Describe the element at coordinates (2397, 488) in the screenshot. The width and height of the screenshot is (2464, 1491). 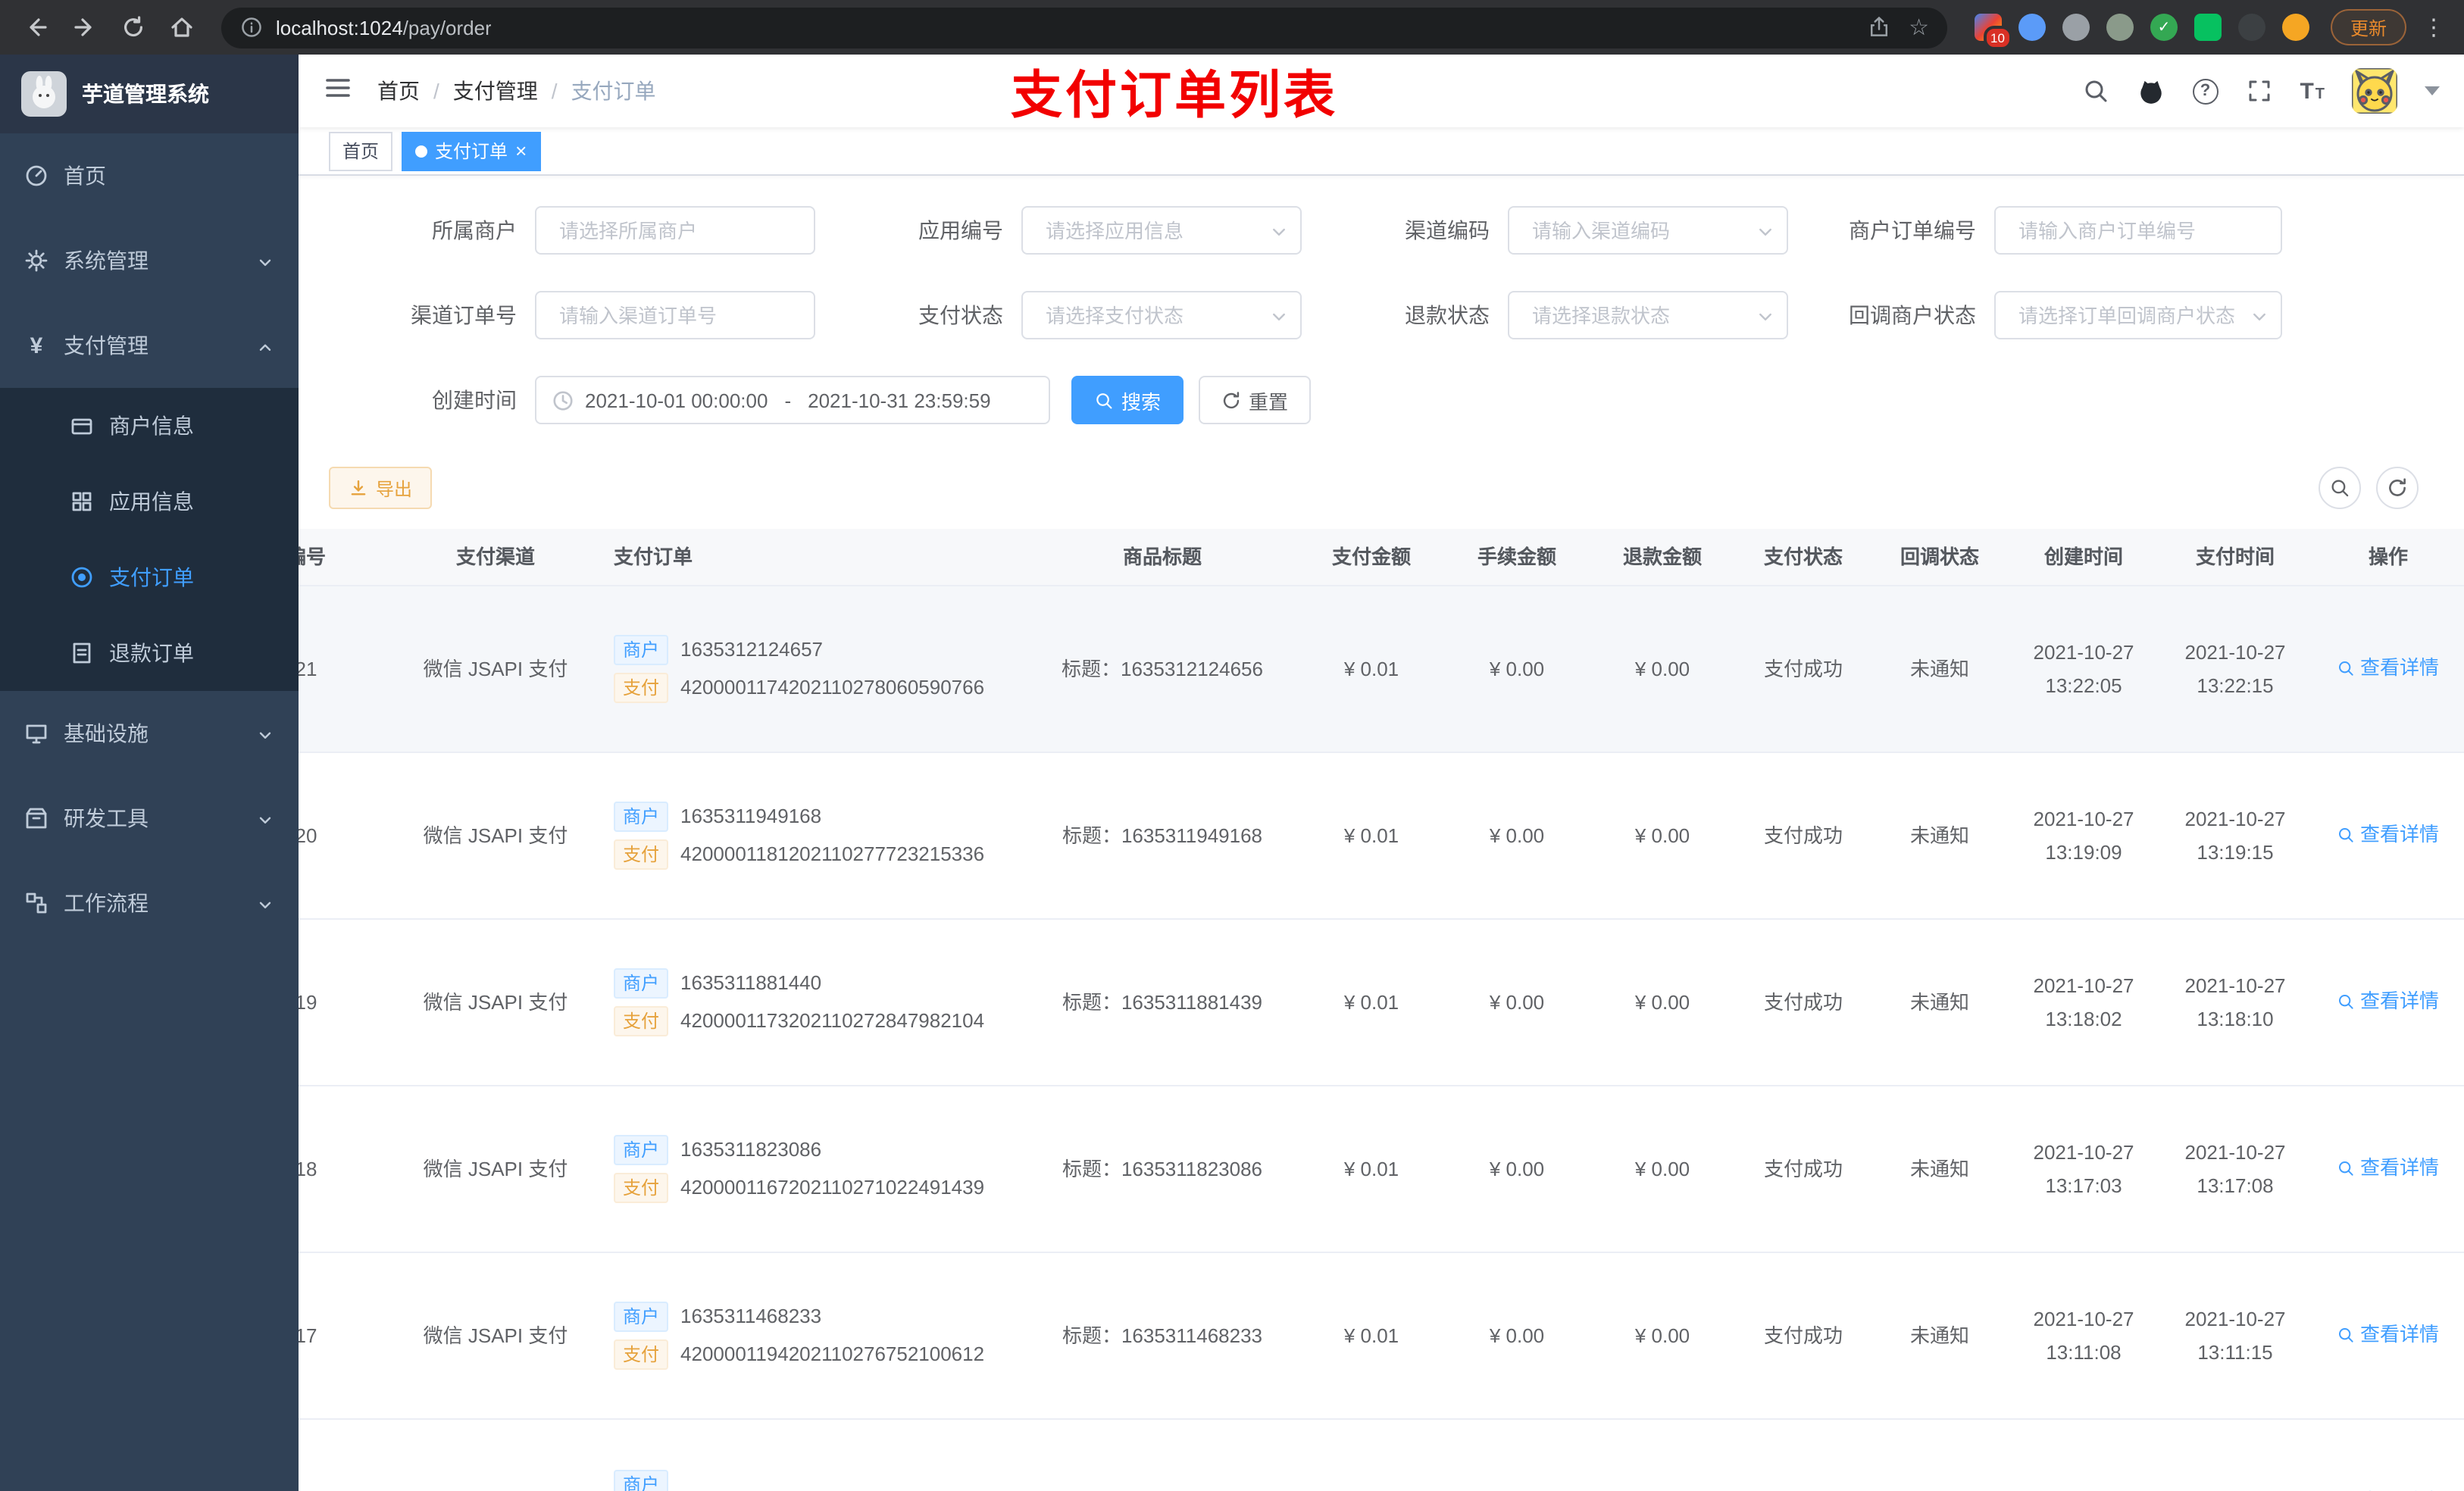
I see `refresh-table-button` at that location.